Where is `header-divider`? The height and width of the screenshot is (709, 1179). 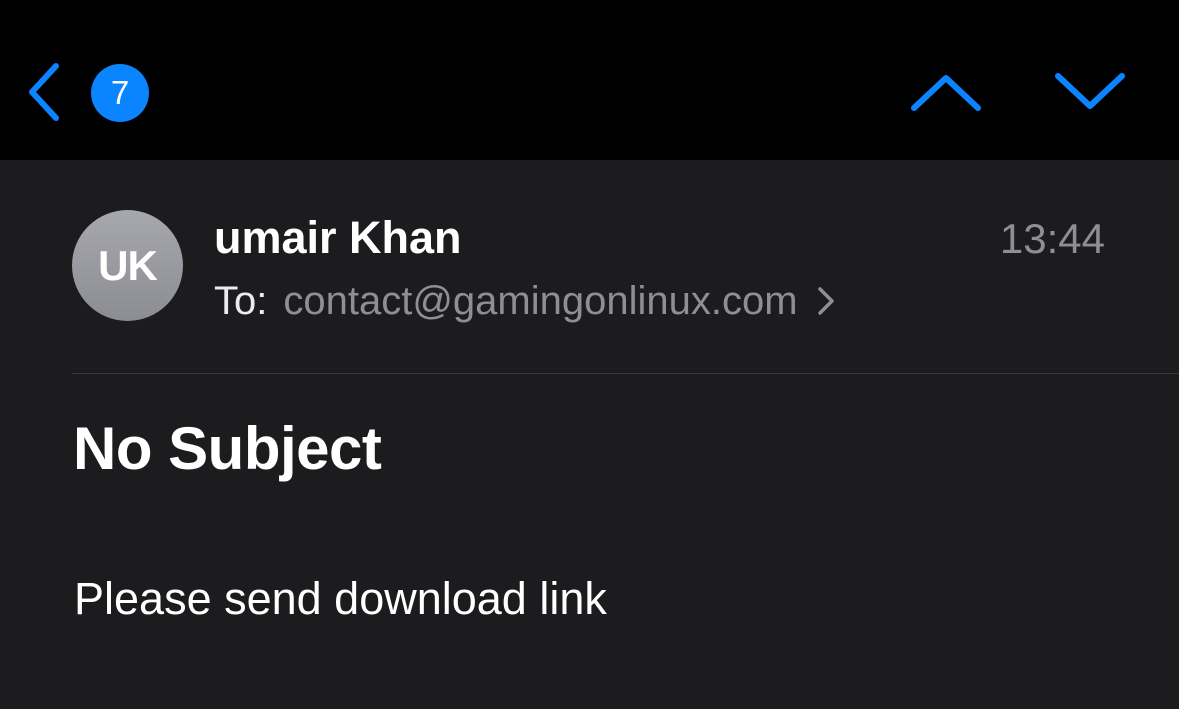 header-divider is located at coordinates (625, 373).